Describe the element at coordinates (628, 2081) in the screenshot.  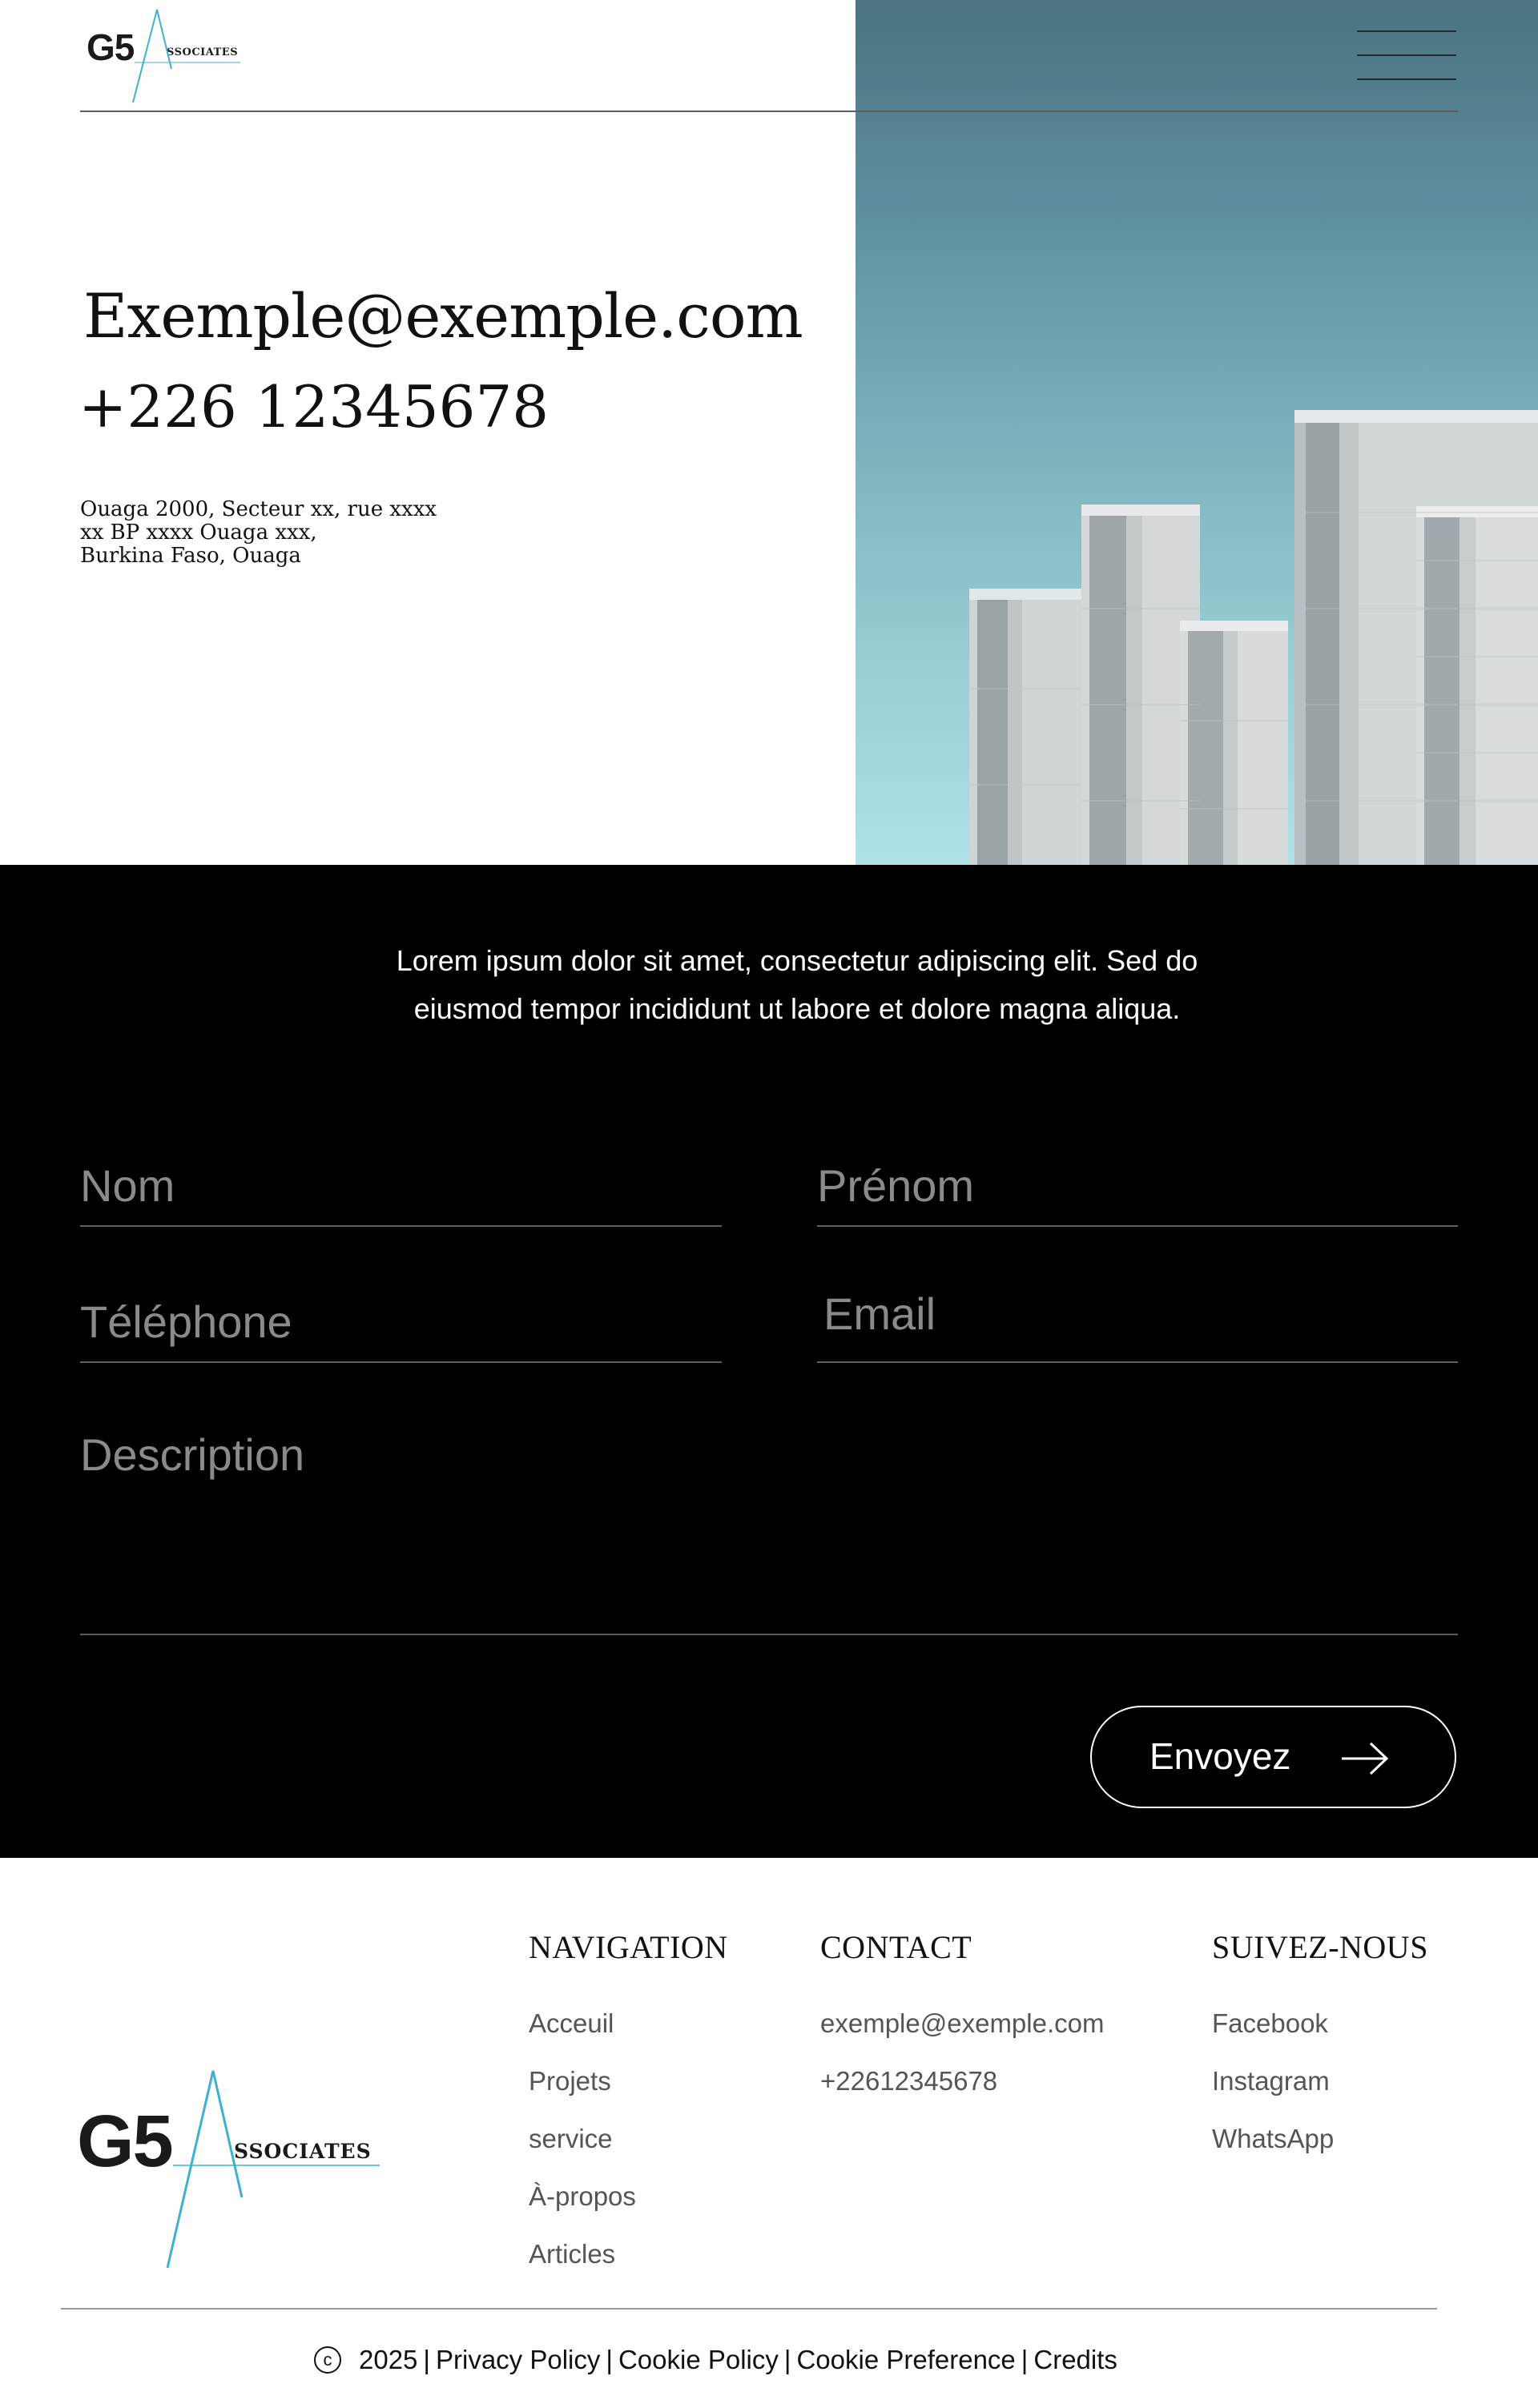
I see `nav-link-projets: Projets` at that location.